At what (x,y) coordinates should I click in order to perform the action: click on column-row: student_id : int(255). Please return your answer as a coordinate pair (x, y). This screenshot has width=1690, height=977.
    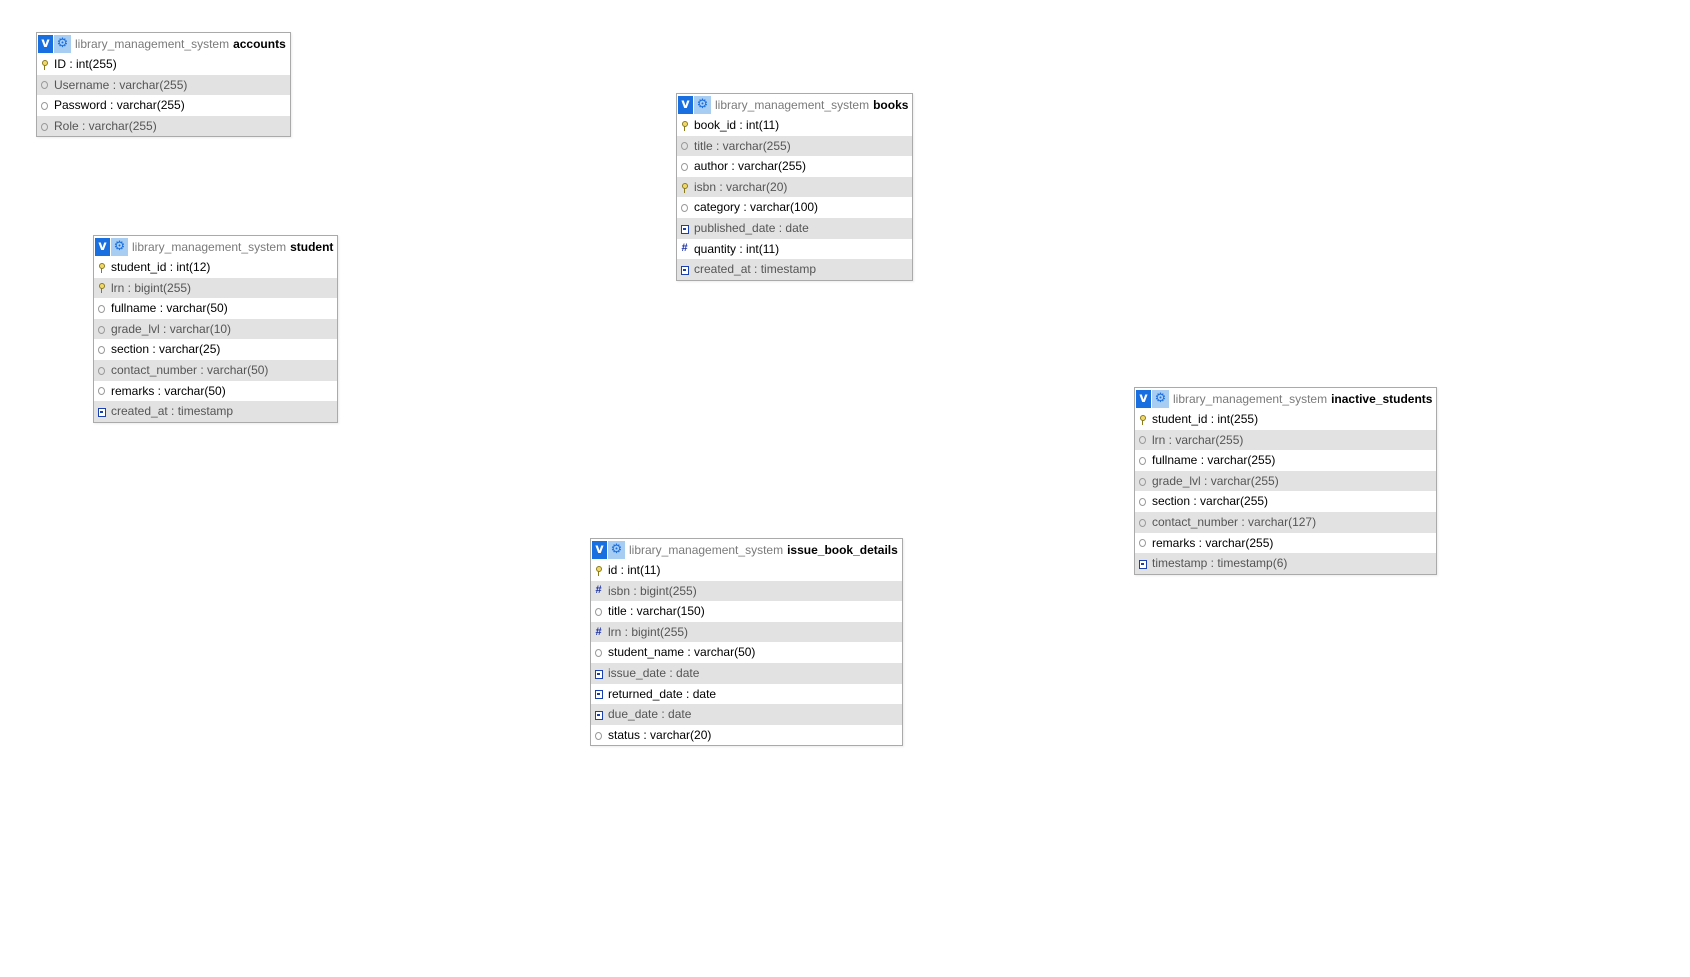
    Looking at the image, I should click on (1285, 419).